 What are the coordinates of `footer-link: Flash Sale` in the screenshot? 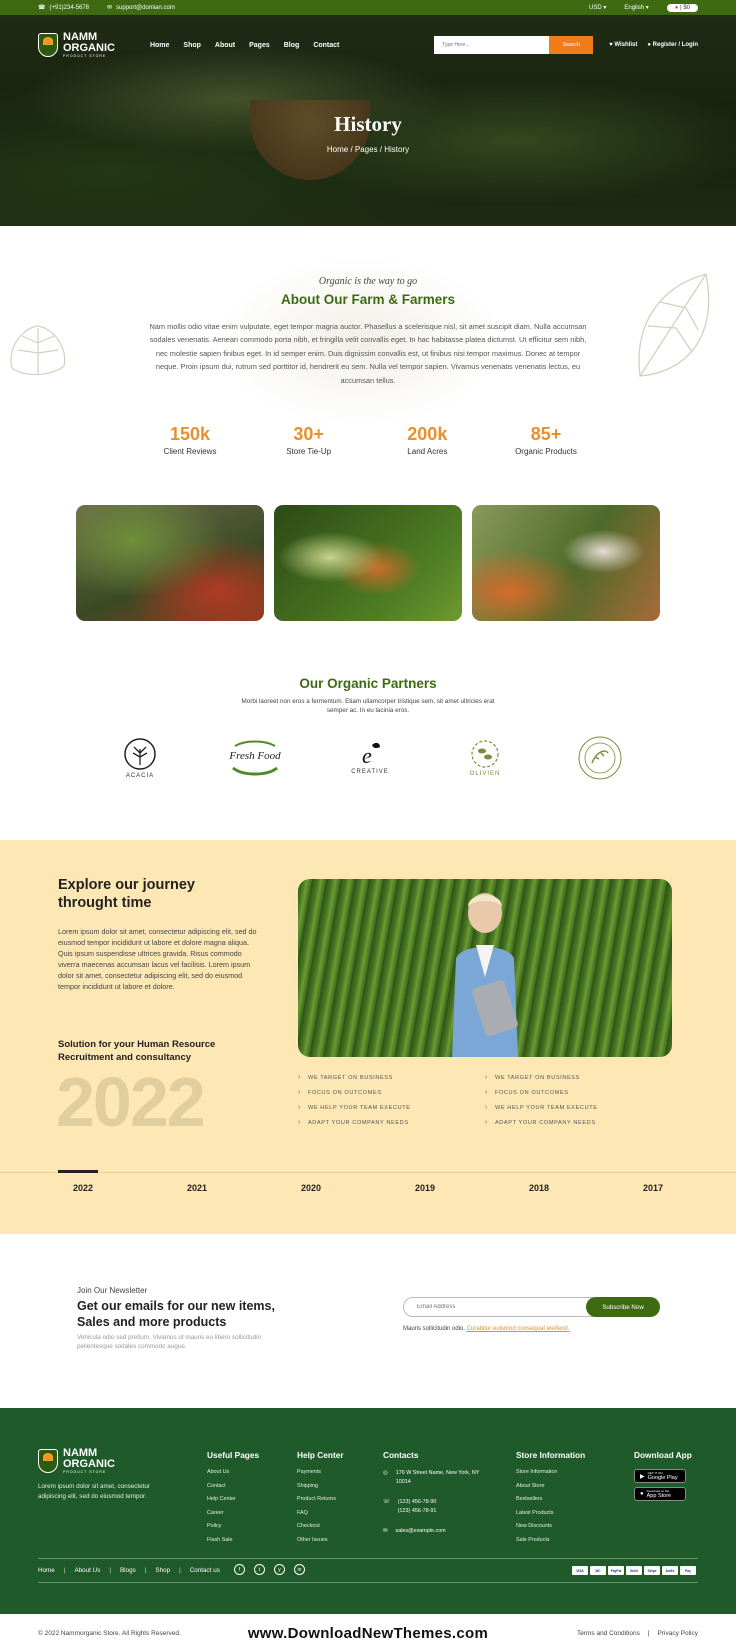 It's located at (233, 1540).